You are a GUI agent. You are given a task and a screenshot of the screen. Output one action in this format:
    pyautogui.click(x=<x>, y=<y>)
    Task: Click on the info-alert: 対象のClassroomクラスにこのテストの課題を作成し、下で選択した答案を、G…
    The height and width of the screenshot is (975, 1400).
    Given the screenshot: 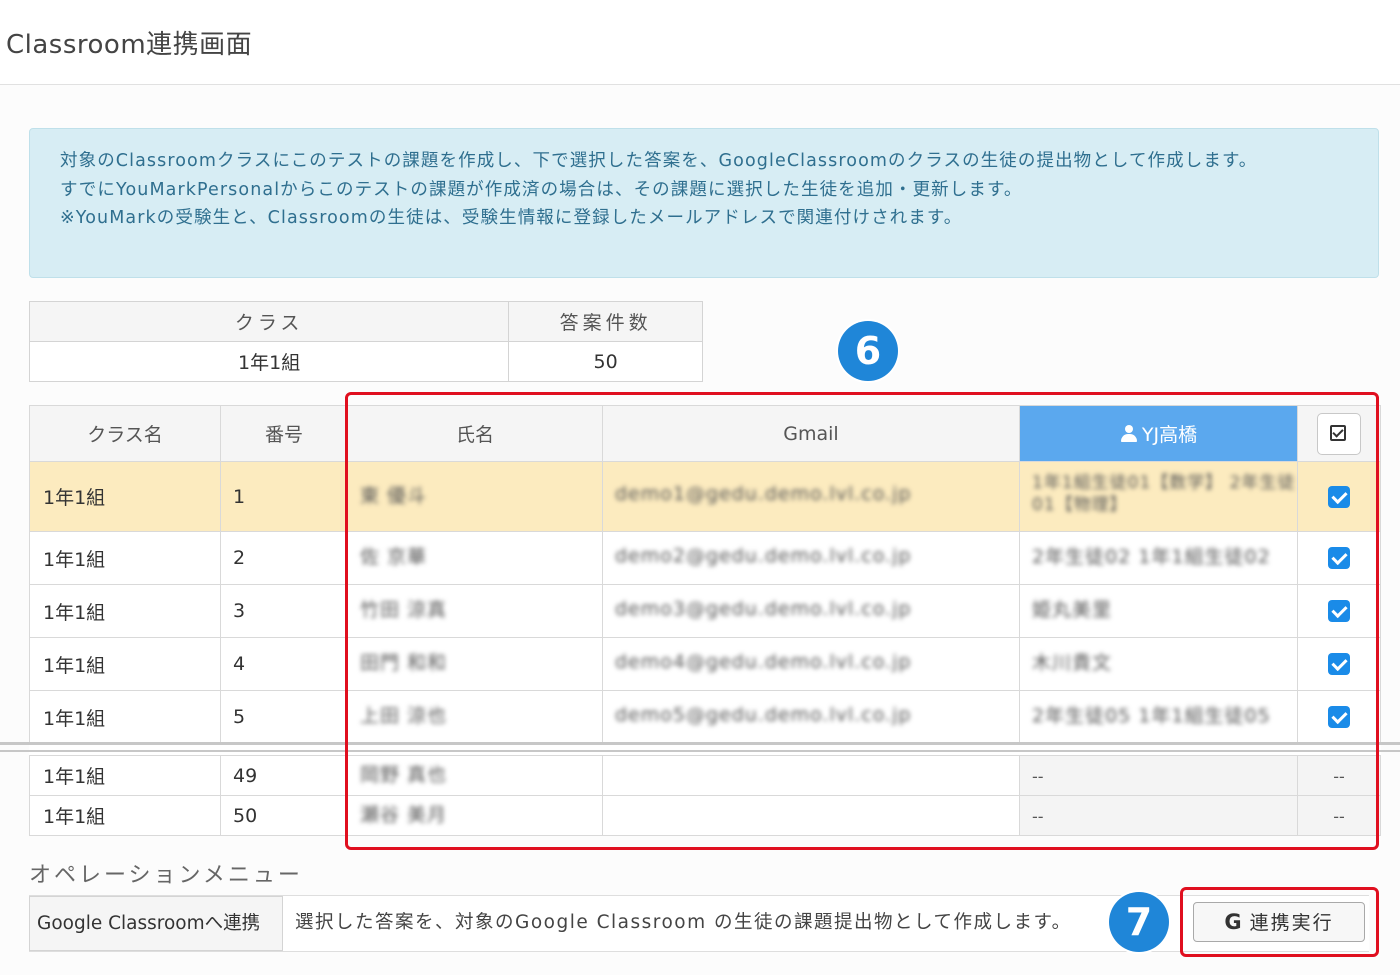 What is the action you would take?
    pyautogui.click(x=704, y=203)
    